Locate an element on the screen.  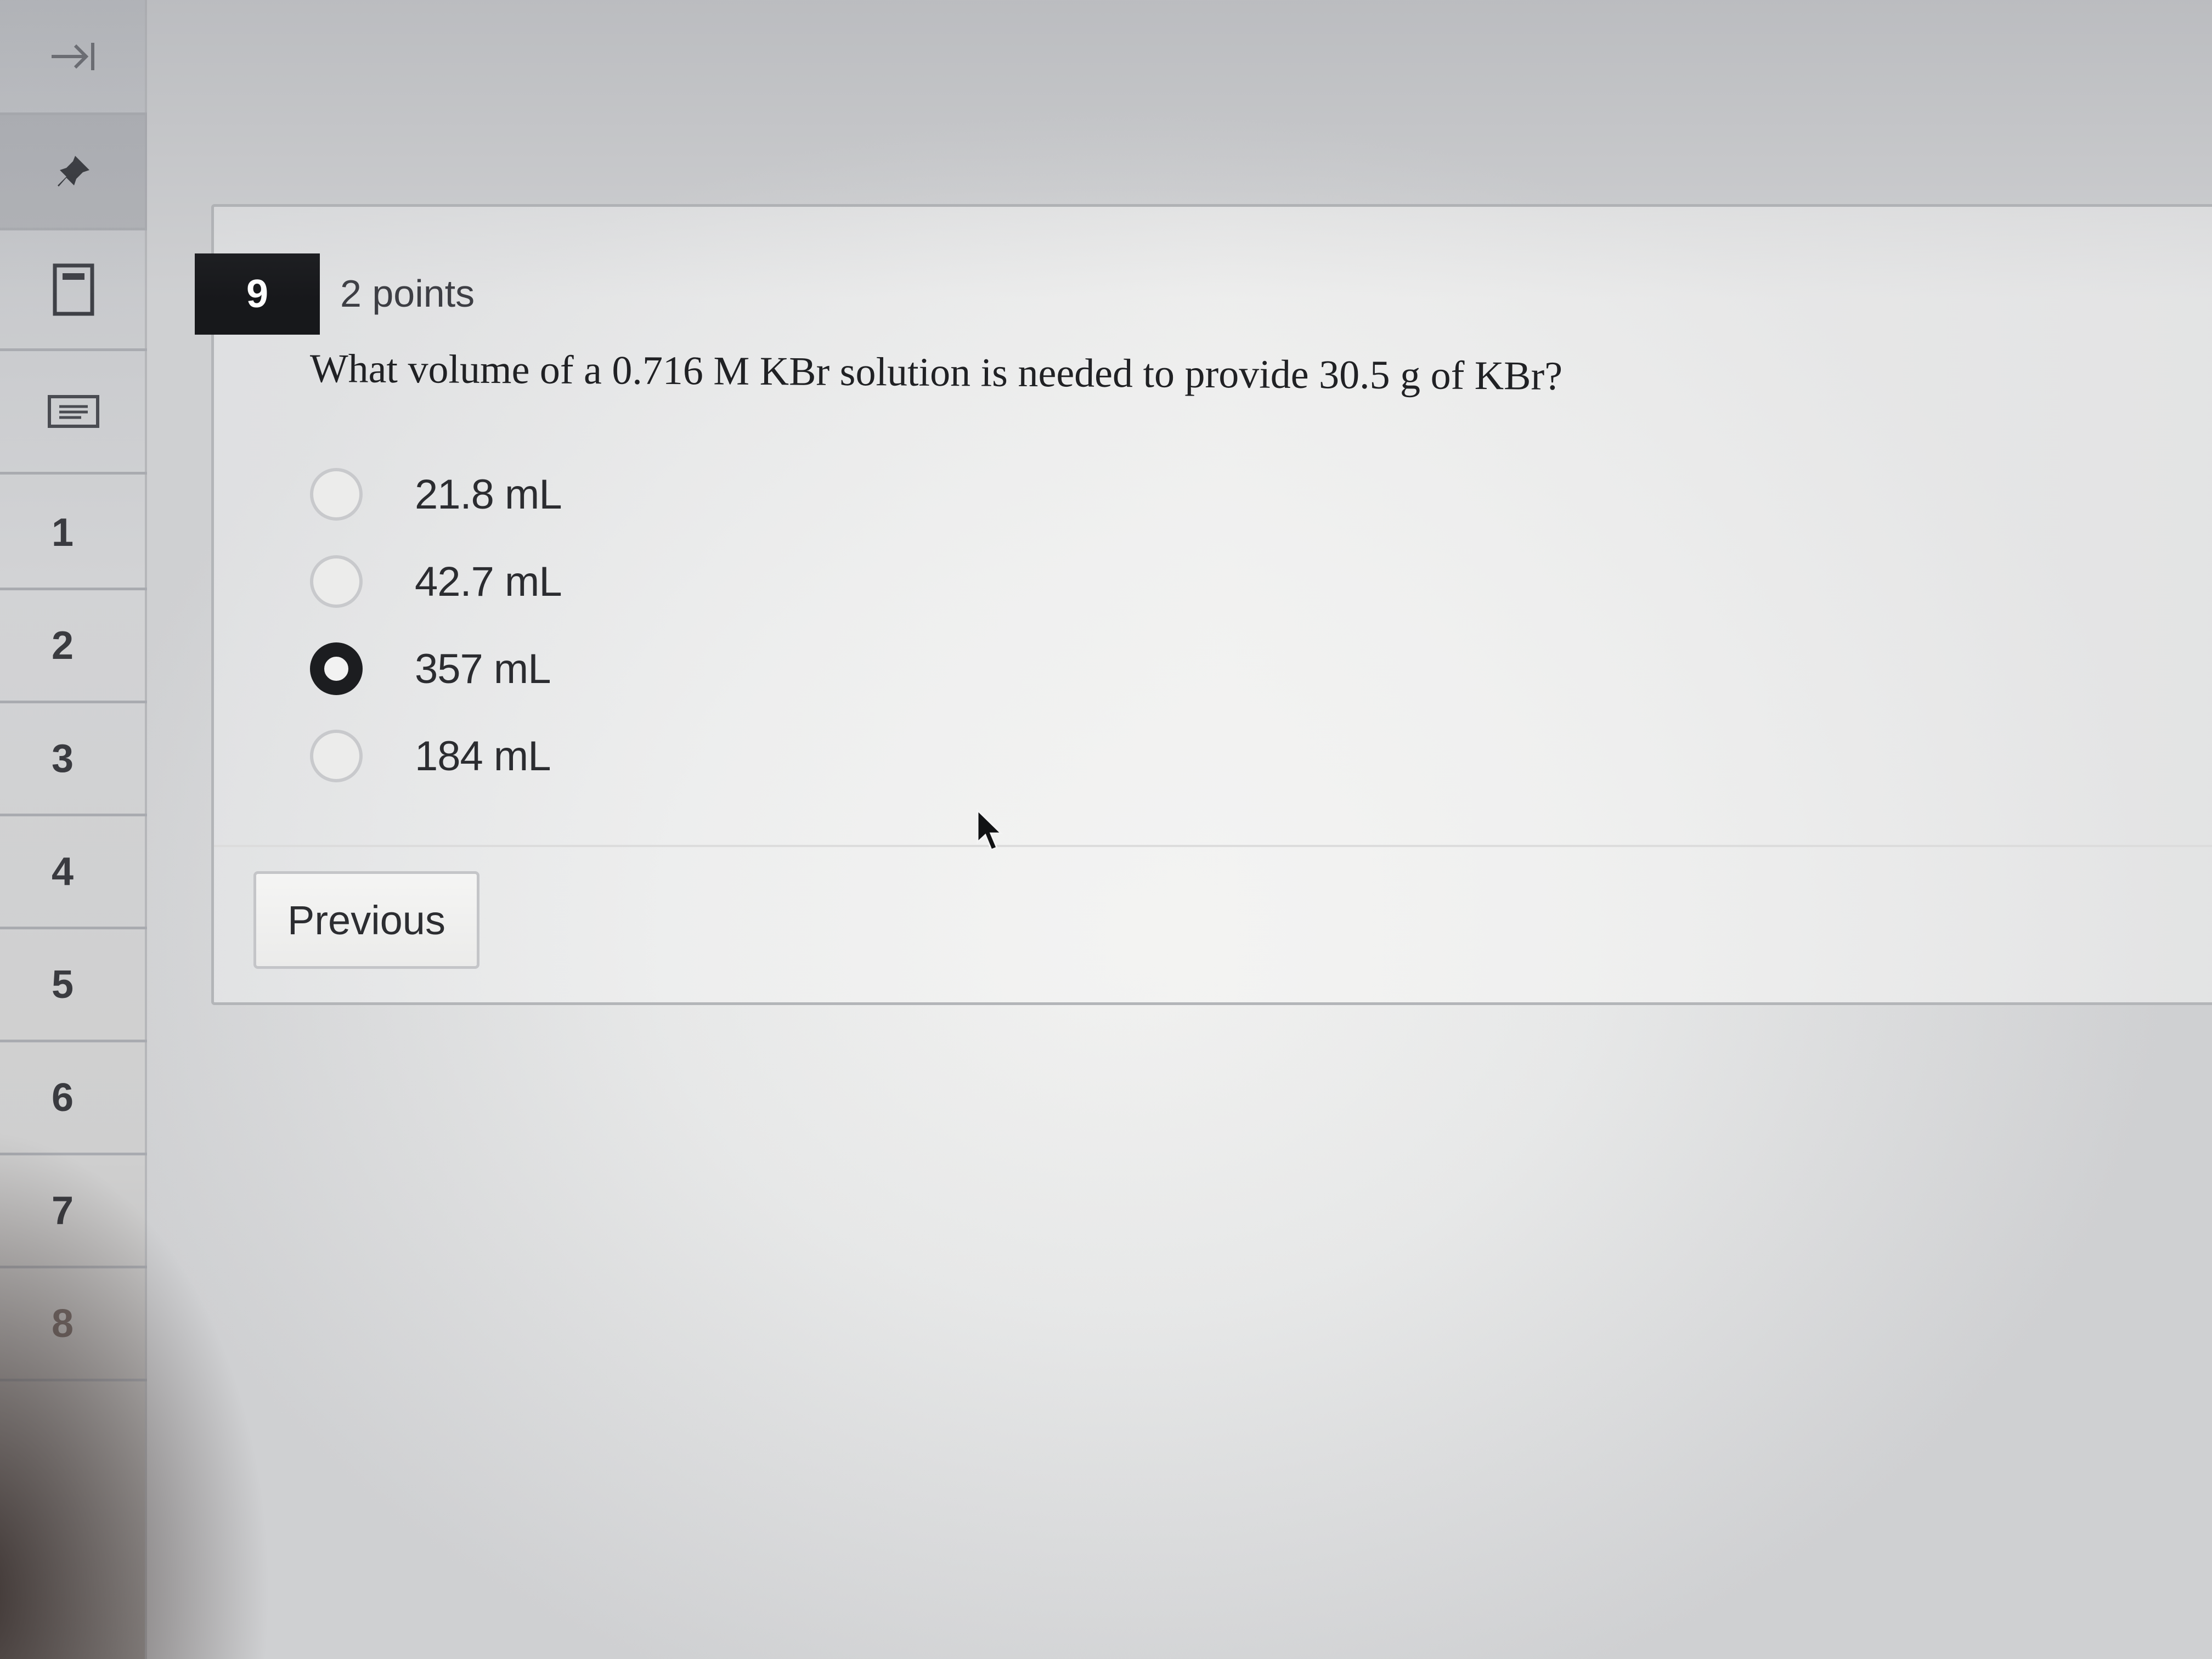
answer-option-selected: 357 mL is located at coordinates (430, 669).